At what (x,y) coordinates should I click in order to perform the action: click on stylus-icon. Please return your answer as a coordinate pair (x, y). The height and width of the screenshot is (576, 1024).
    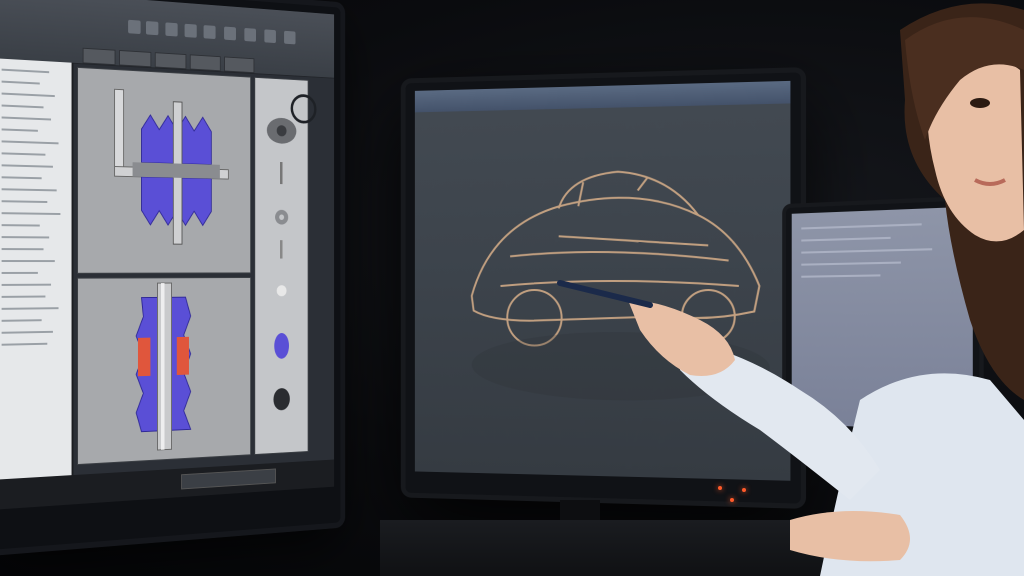
    Looking at the image, I should click on (605, 294).